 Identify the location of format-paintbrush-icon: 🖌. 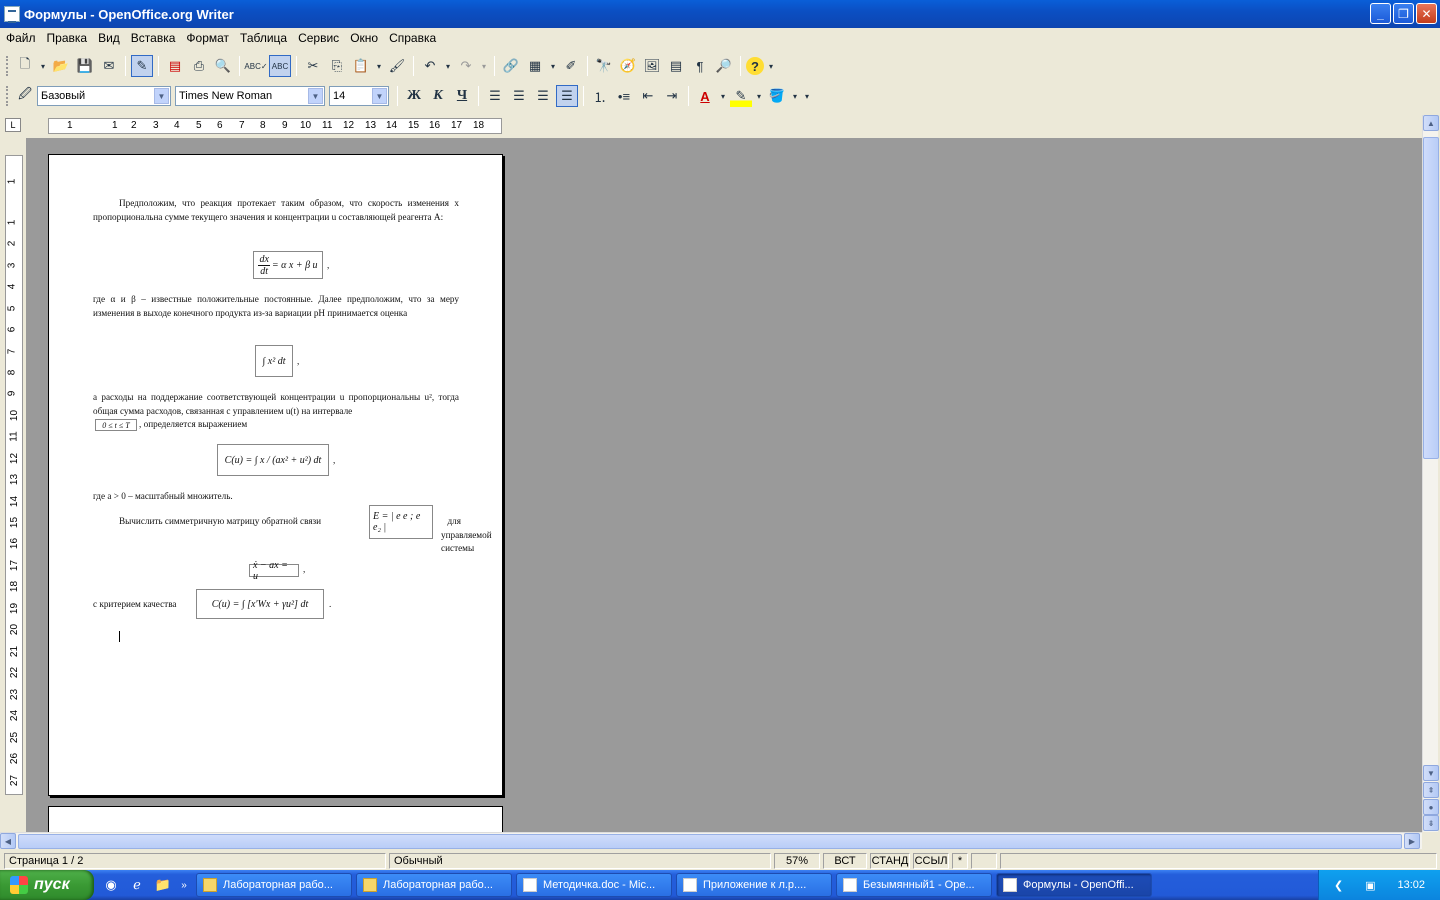
(397, 66).